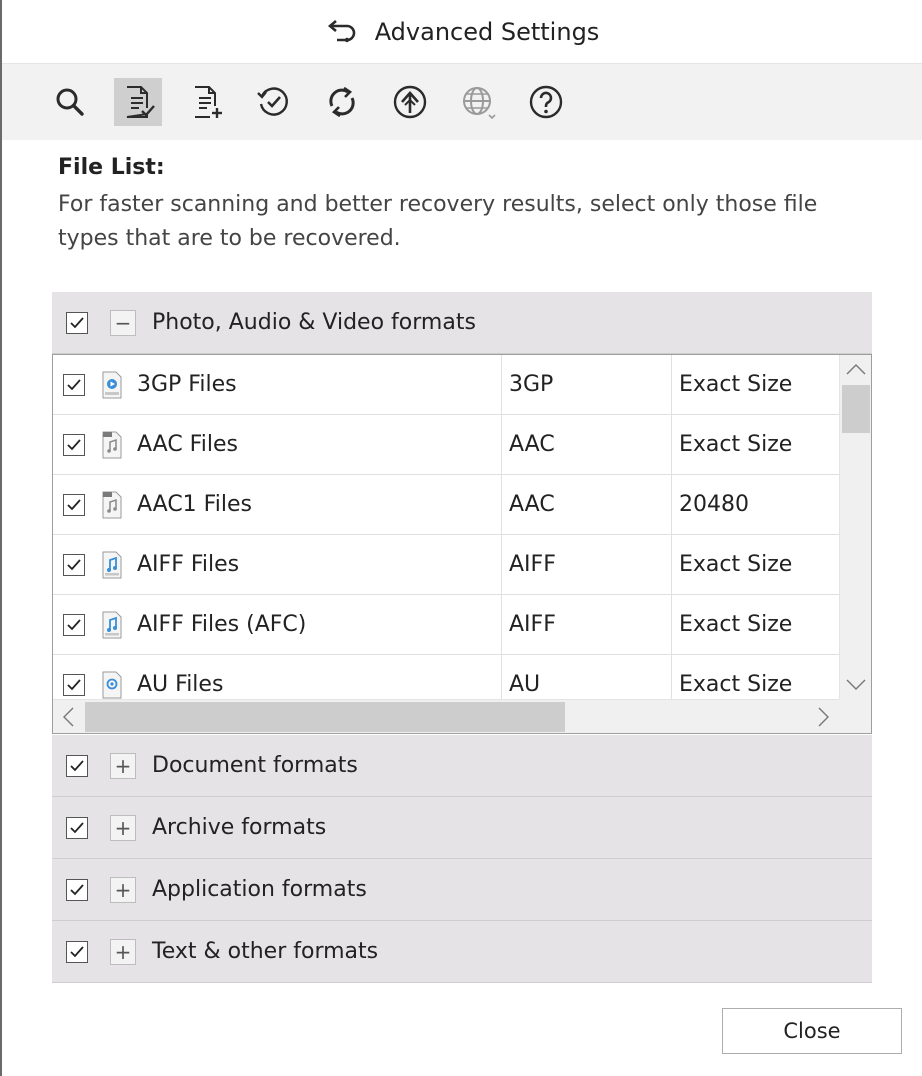  What do you see at coordinates (487, 31) in the screenshot?
I see `dialog-title: Advanced Settings` at bounding box center [487, 31].